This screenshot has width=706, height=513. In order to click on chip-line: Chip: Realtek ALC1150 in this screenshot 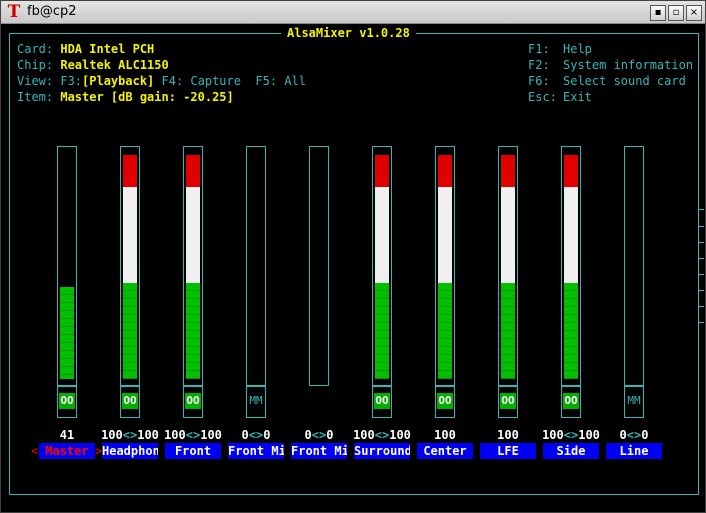, I will do `click(93, 65)`.